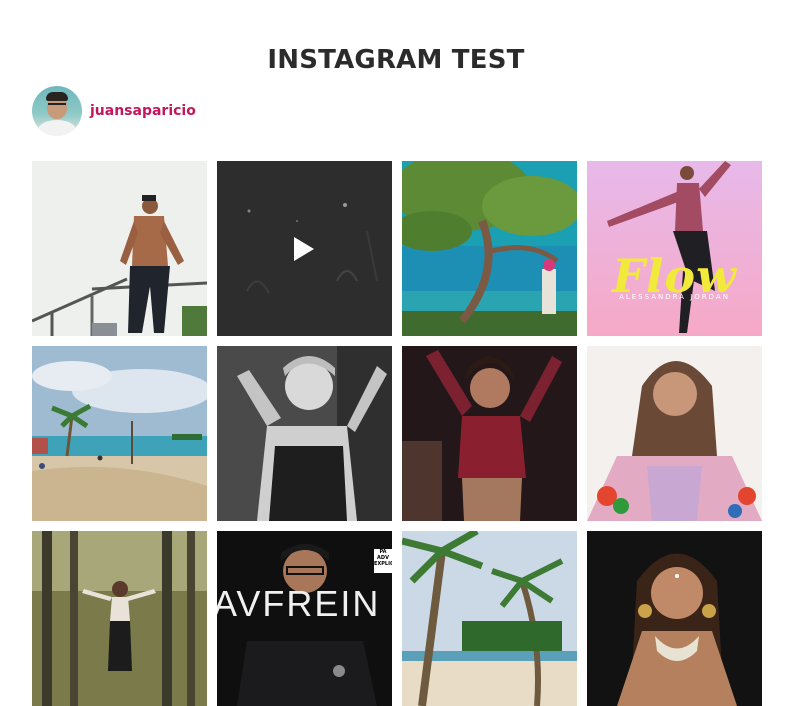  What do you see at coordinates (674, 248) in the screenshot?
I see `album-cover-tile: Flow ALESSANDRA JORDAN` at bounding box center [674, 248].